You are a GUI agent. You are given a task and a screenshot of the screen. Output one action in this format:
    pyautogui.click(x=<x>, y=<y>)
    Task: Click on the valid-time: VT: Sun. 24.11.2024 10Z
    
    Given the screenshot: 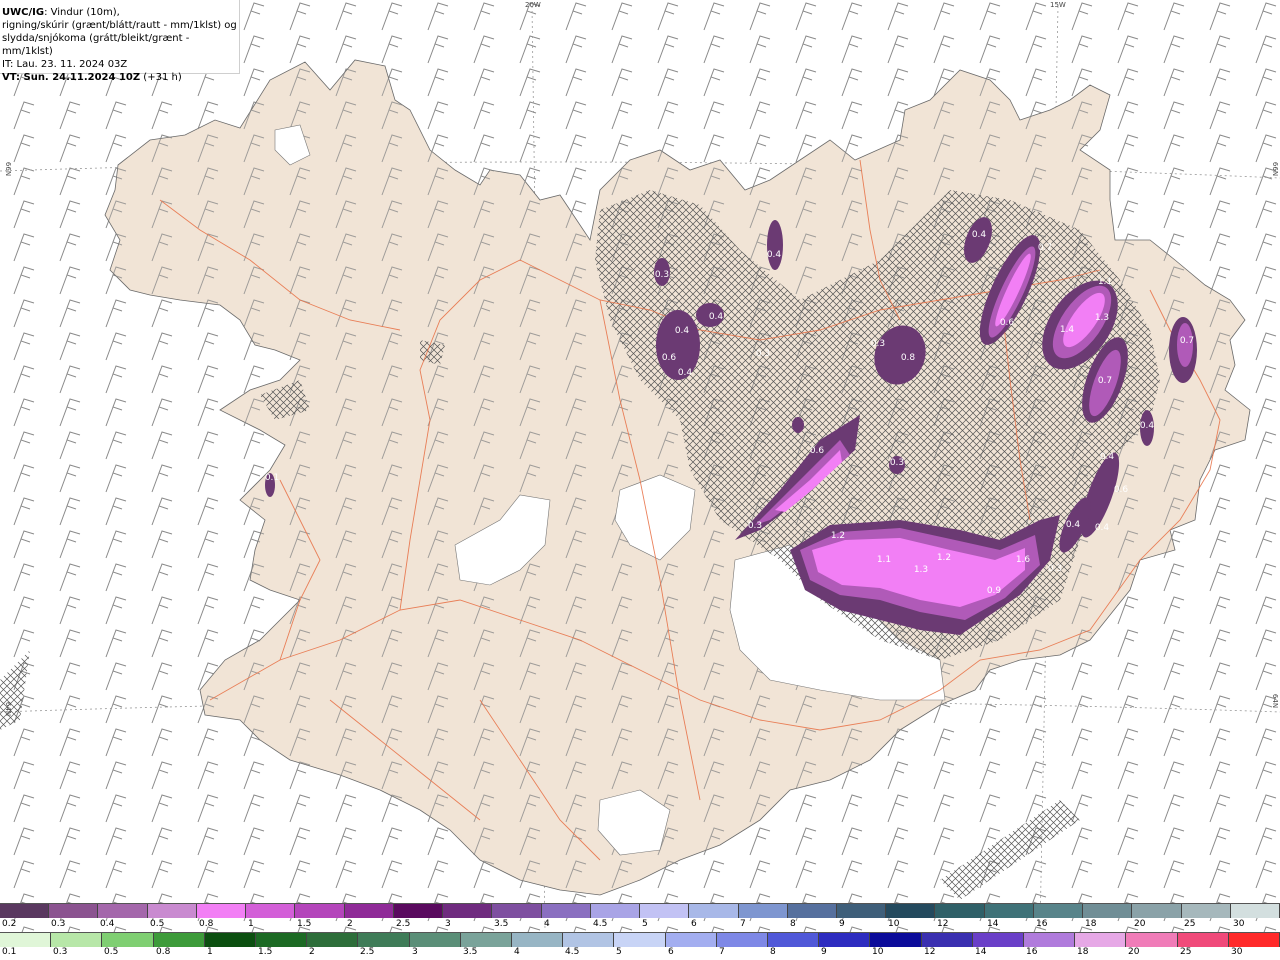 What is the action you would take?
    pyautogui.click(x=71, y=77)
    